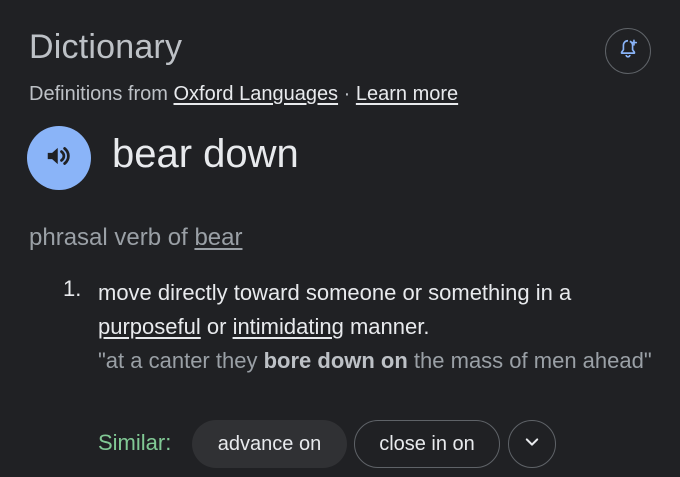  Describe the element at coordinates (218, 237) in the screenshot. I see `root-word-link: bear` at that location.